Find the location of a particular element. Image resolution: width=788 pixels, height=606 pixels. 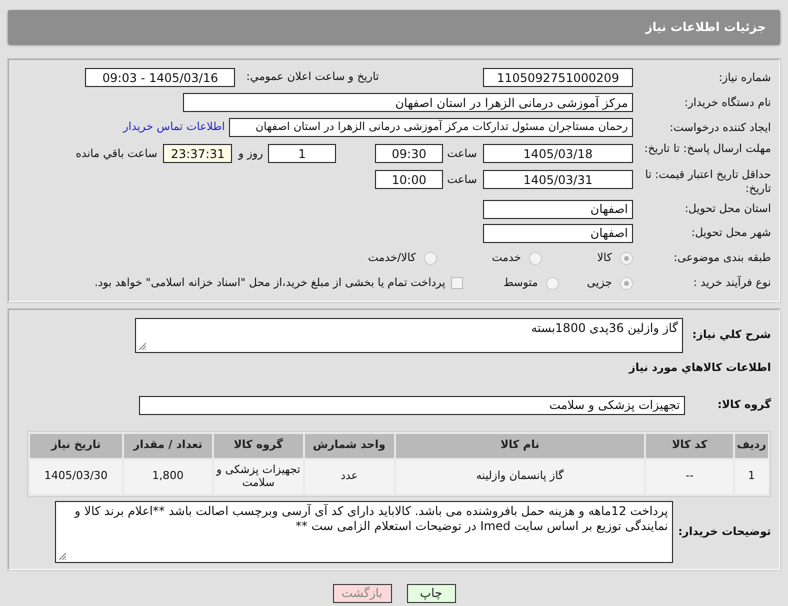

option-label: کالا is located at coordinates (604, 258).